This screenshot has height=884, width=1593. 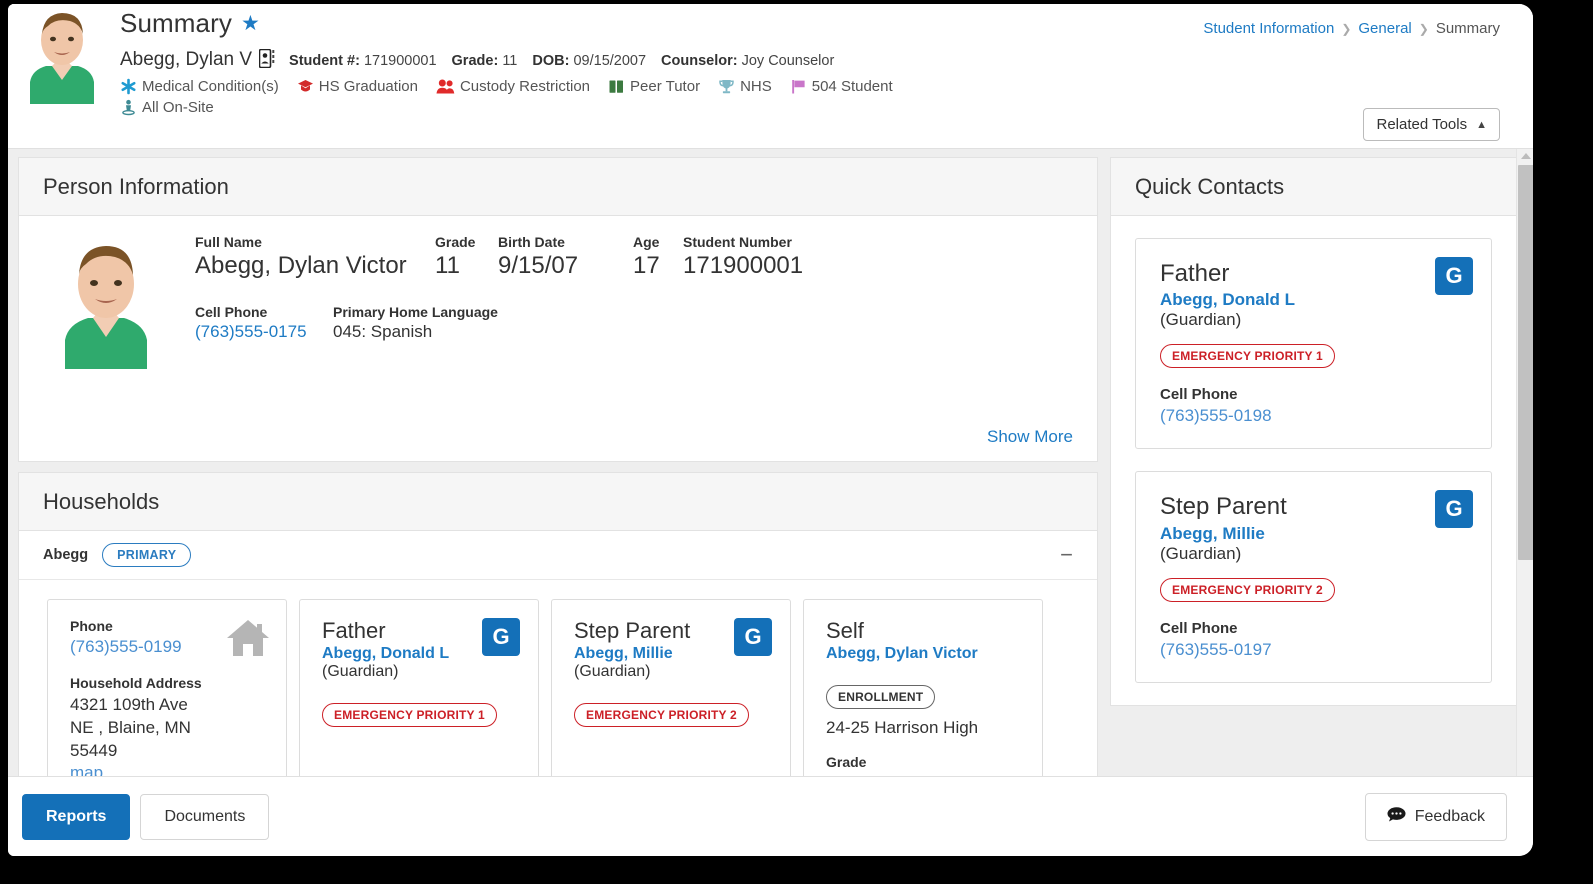 I want to click on footer-toolbar: Reports Documents Feedback, so click(x=770, y=816).